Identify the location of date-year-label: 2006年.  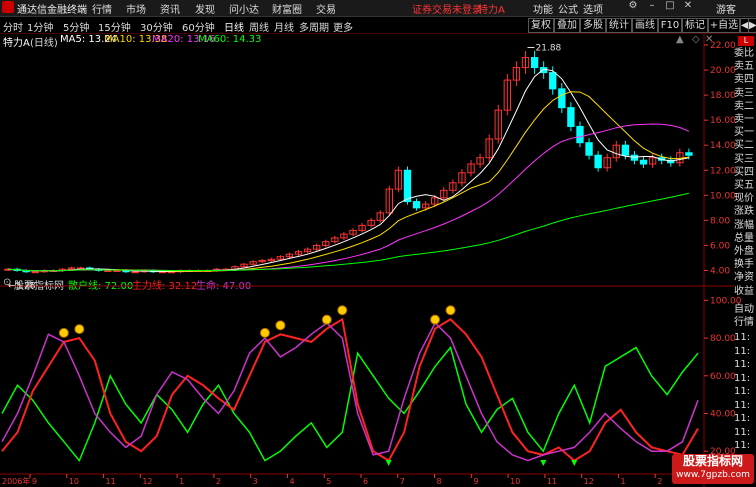
(16, 481).